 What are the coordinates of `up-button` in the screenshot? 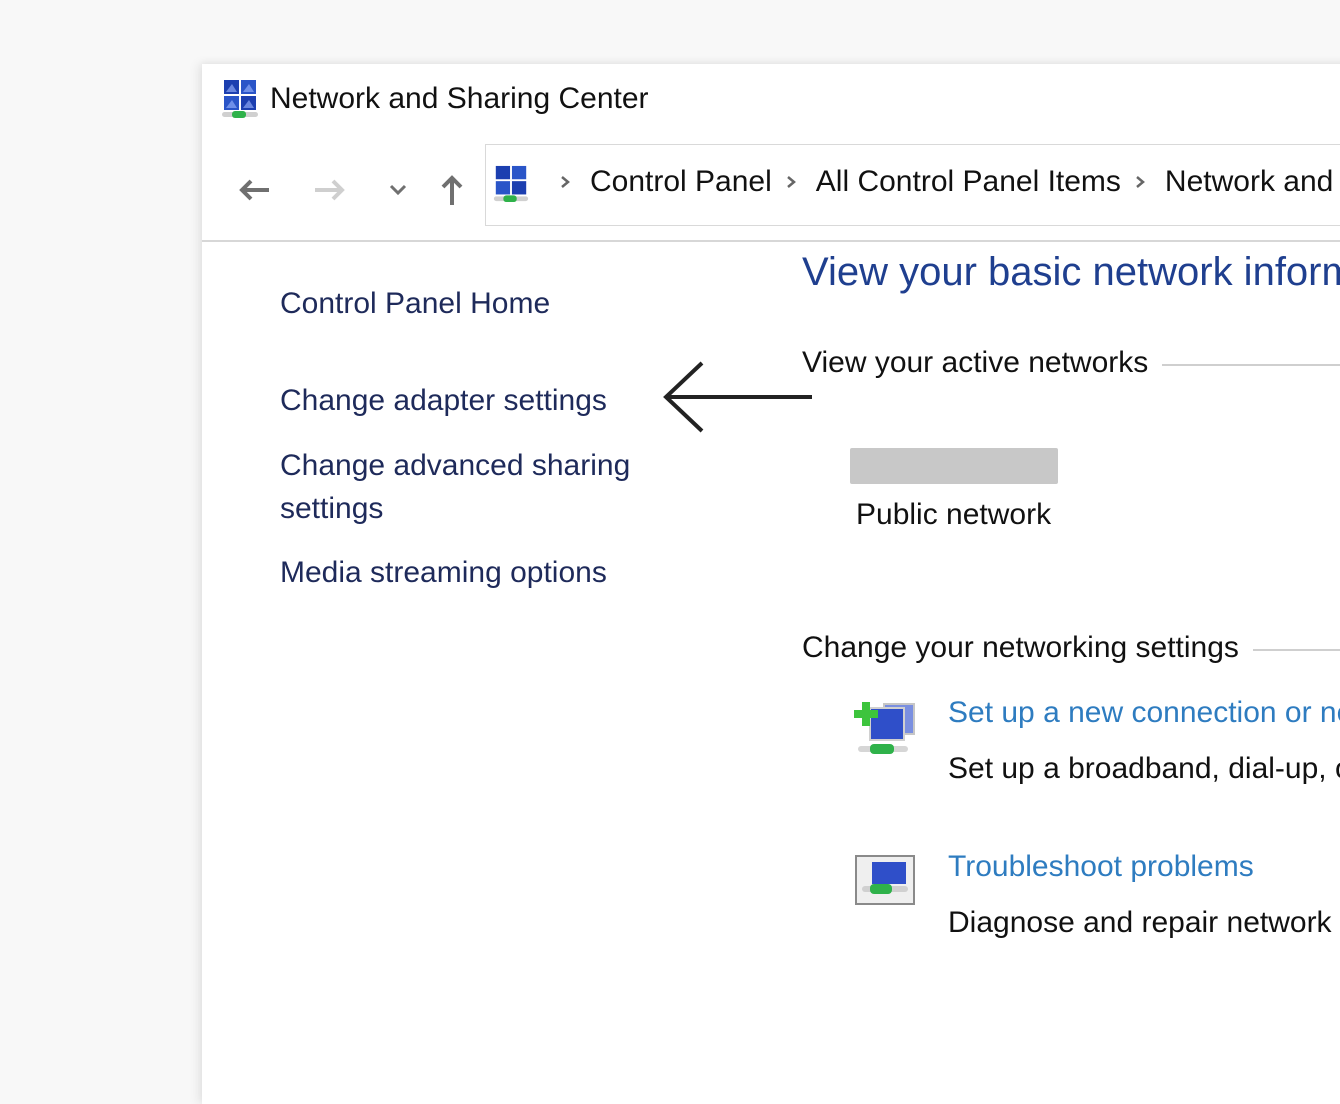 It's located at (452, 190).